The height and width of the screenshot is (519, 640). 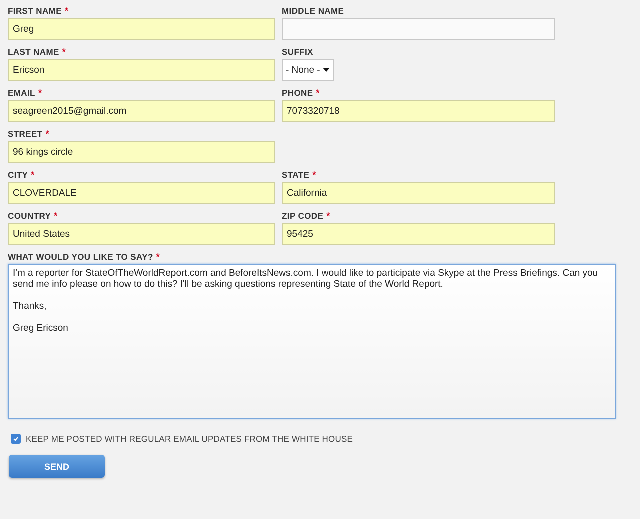 I want to click on check-icon, so click(x=16, y=439).